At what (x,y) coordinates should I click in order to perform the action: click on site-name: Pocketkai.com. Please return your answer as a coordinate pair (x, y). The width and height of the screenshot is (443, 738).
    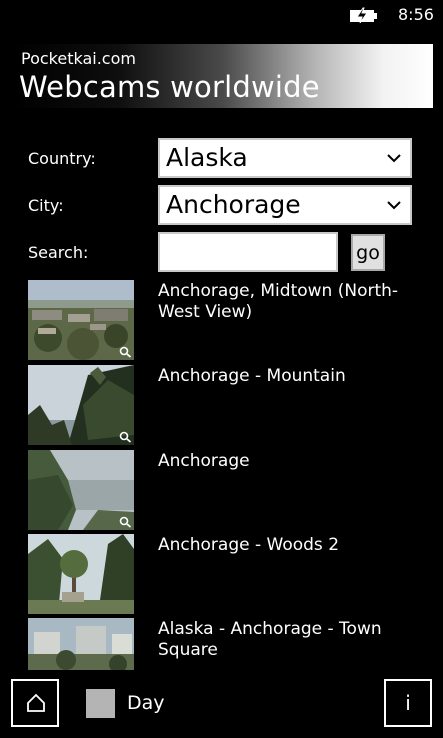
    Looking at the image, I should click on (78, 58).